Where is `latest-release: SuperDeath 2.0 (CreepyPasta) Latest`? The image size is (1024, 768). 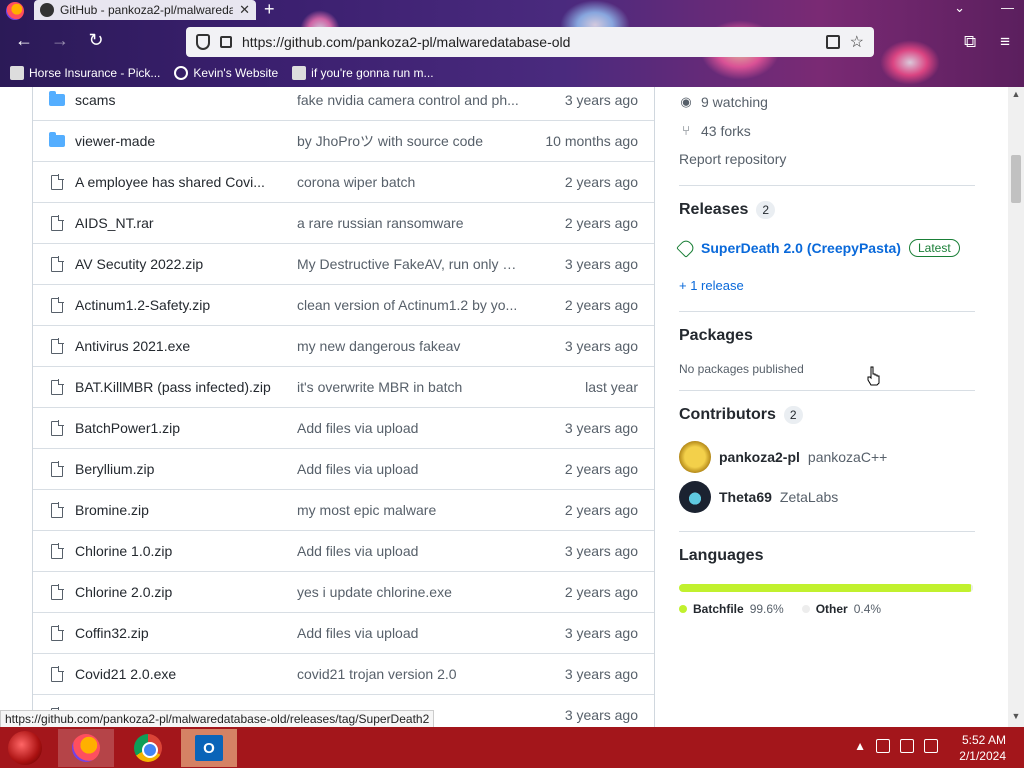
latest-release: SuperDeath 2.0 (CreepyPasta) Latest is located at coordinates (825, 248).